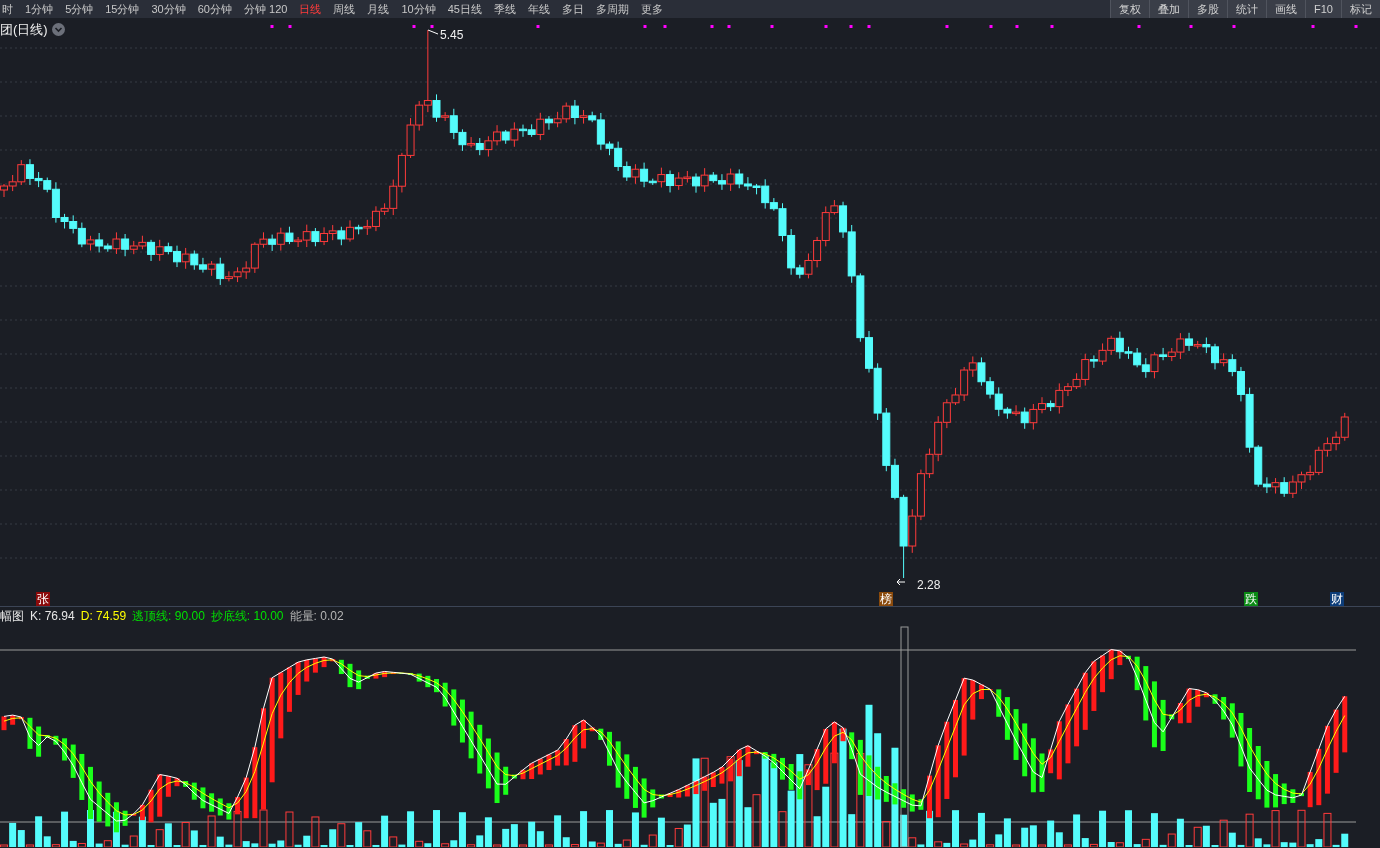  I want to click on period-tab: 30分钟, so click(168, 9).